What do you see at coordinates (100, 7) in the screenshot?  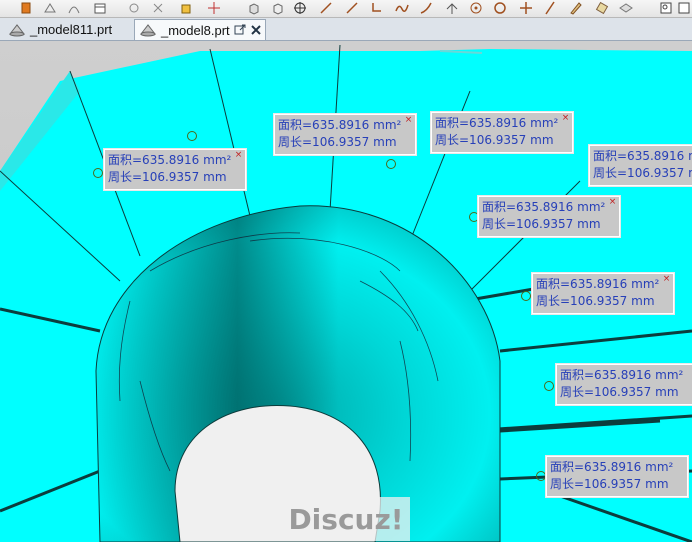 I see `table-icon` at bounding box center [100, 7].